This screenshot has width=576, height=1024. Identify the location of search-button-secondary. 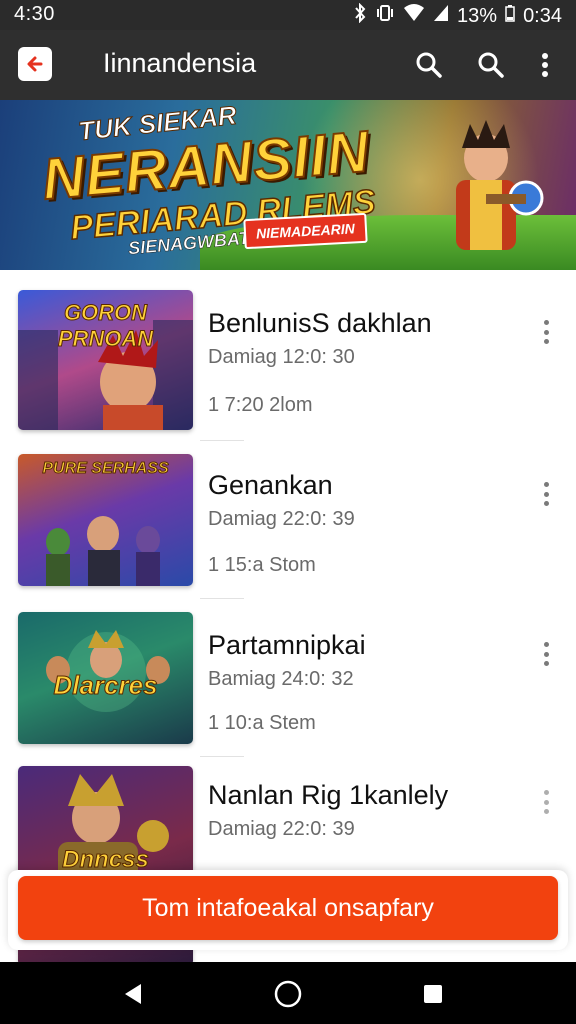
(491, 65).